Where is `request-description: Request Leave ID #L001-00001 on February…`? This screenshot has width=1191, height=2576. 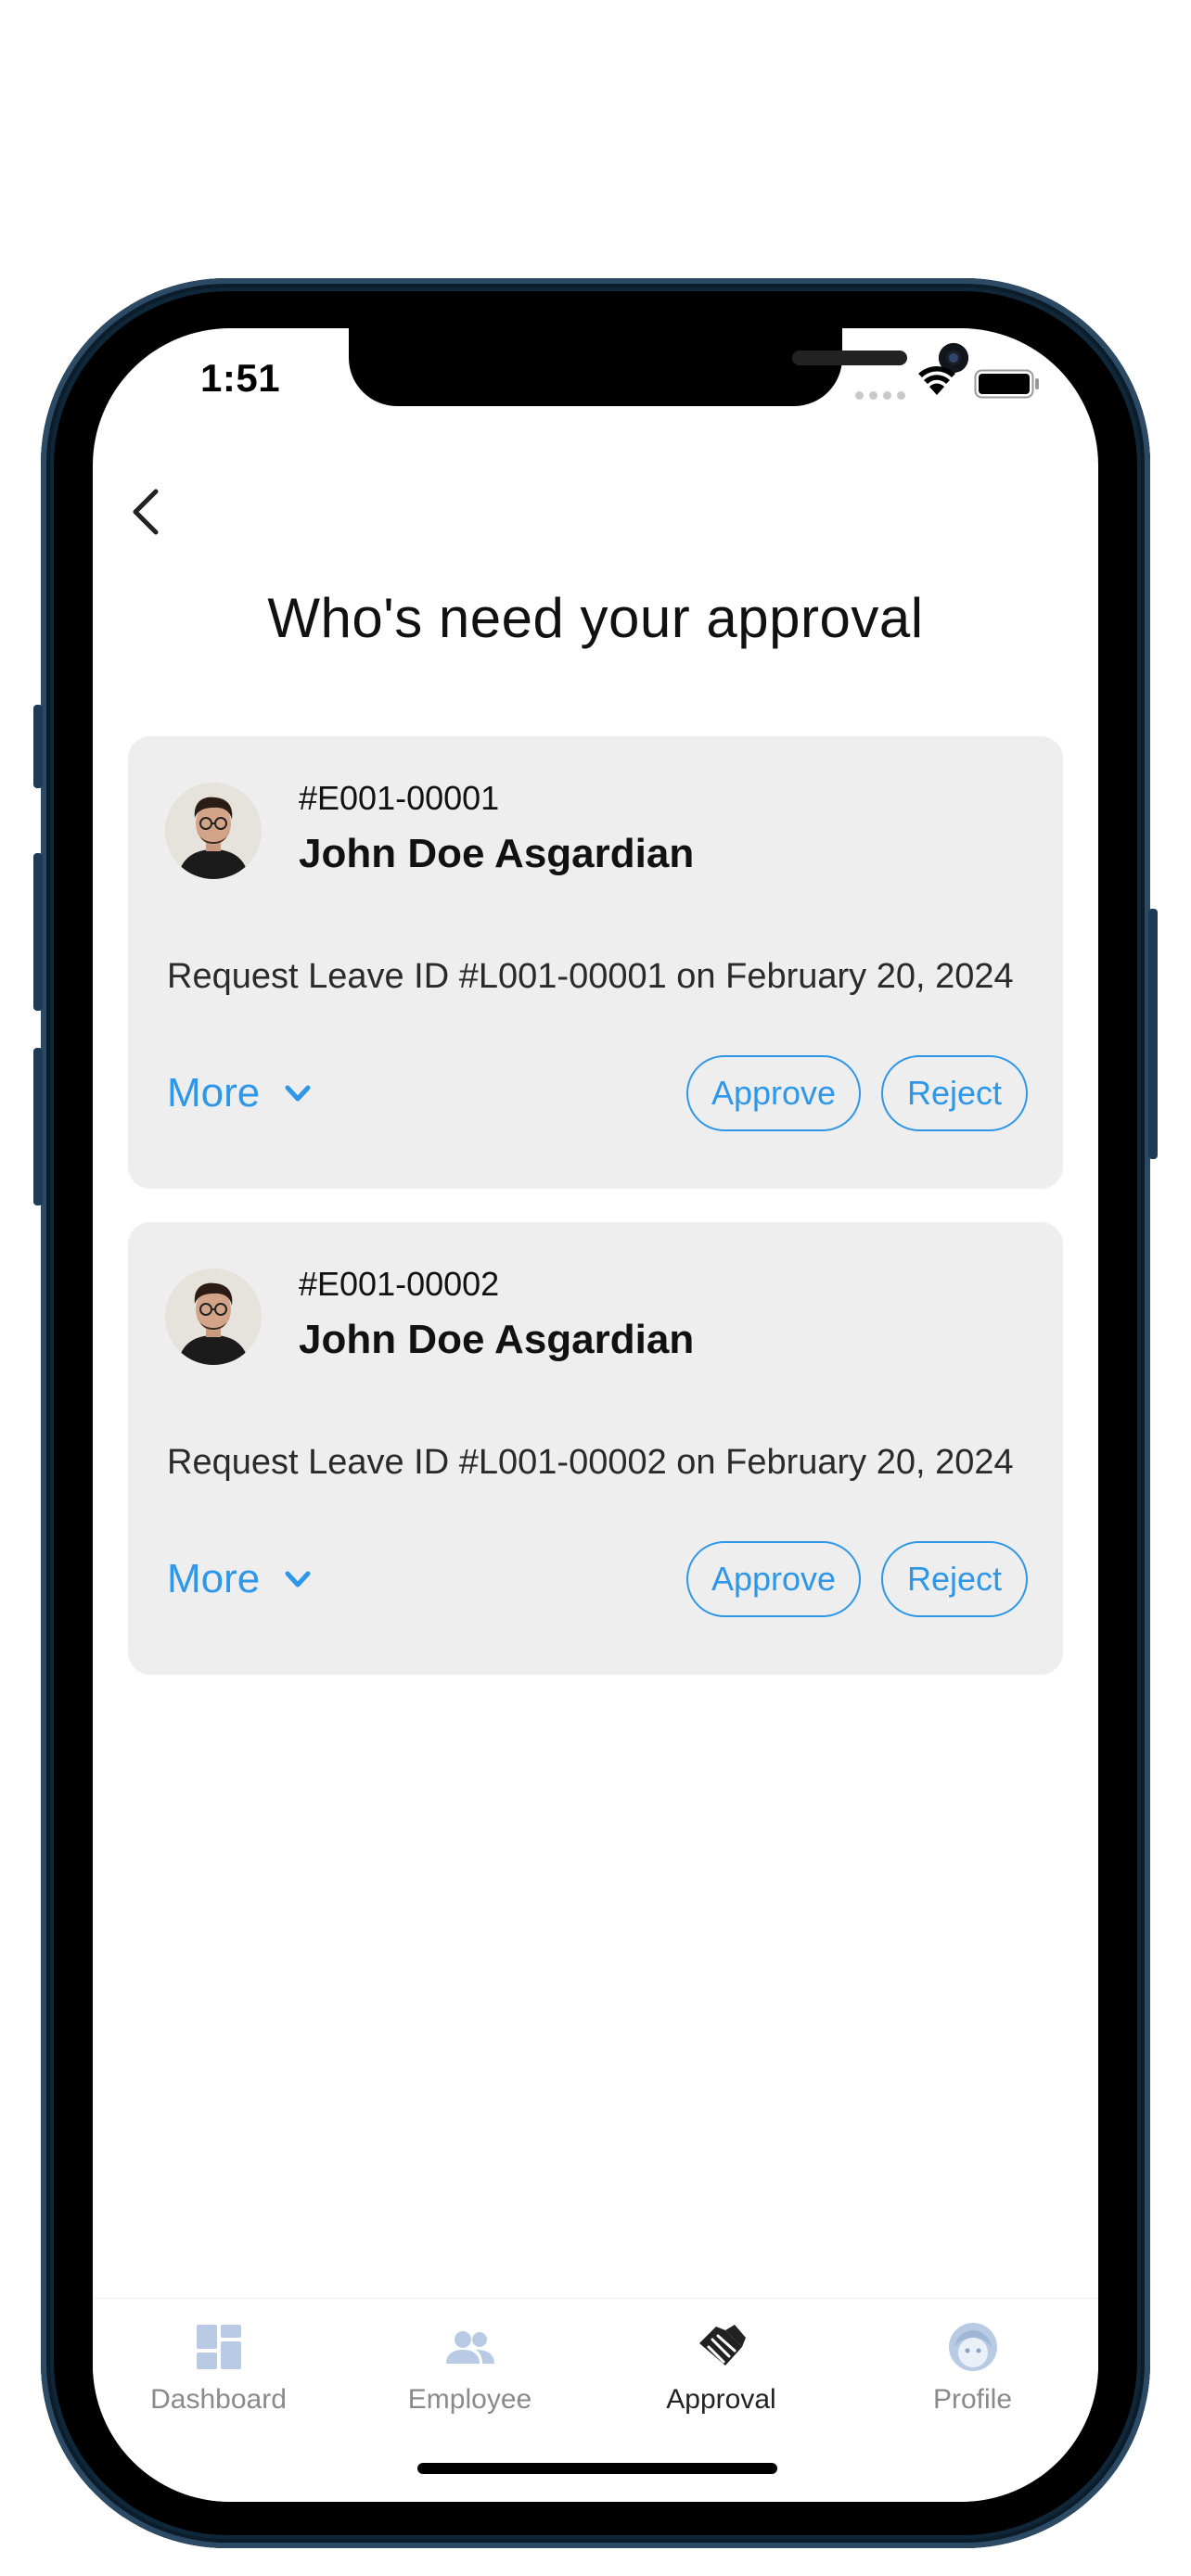
request-description: Request Leave ID #L001-00001 on February… is located at coordinates (590, 977).